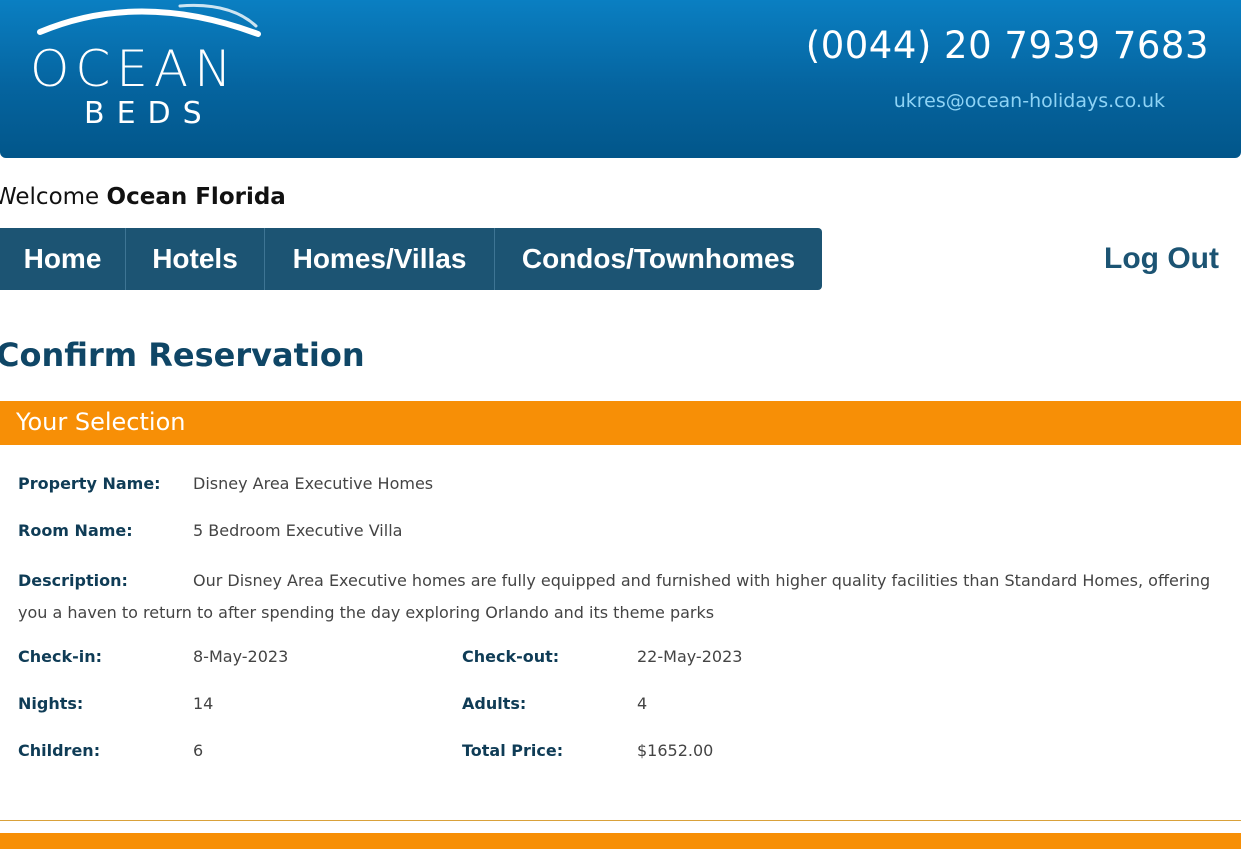 This screenshot has width=1241, height=849. Describe the element at coordinates (182, 355) in the screenshot. I see `page-title: Confirm Reservation` at that location.